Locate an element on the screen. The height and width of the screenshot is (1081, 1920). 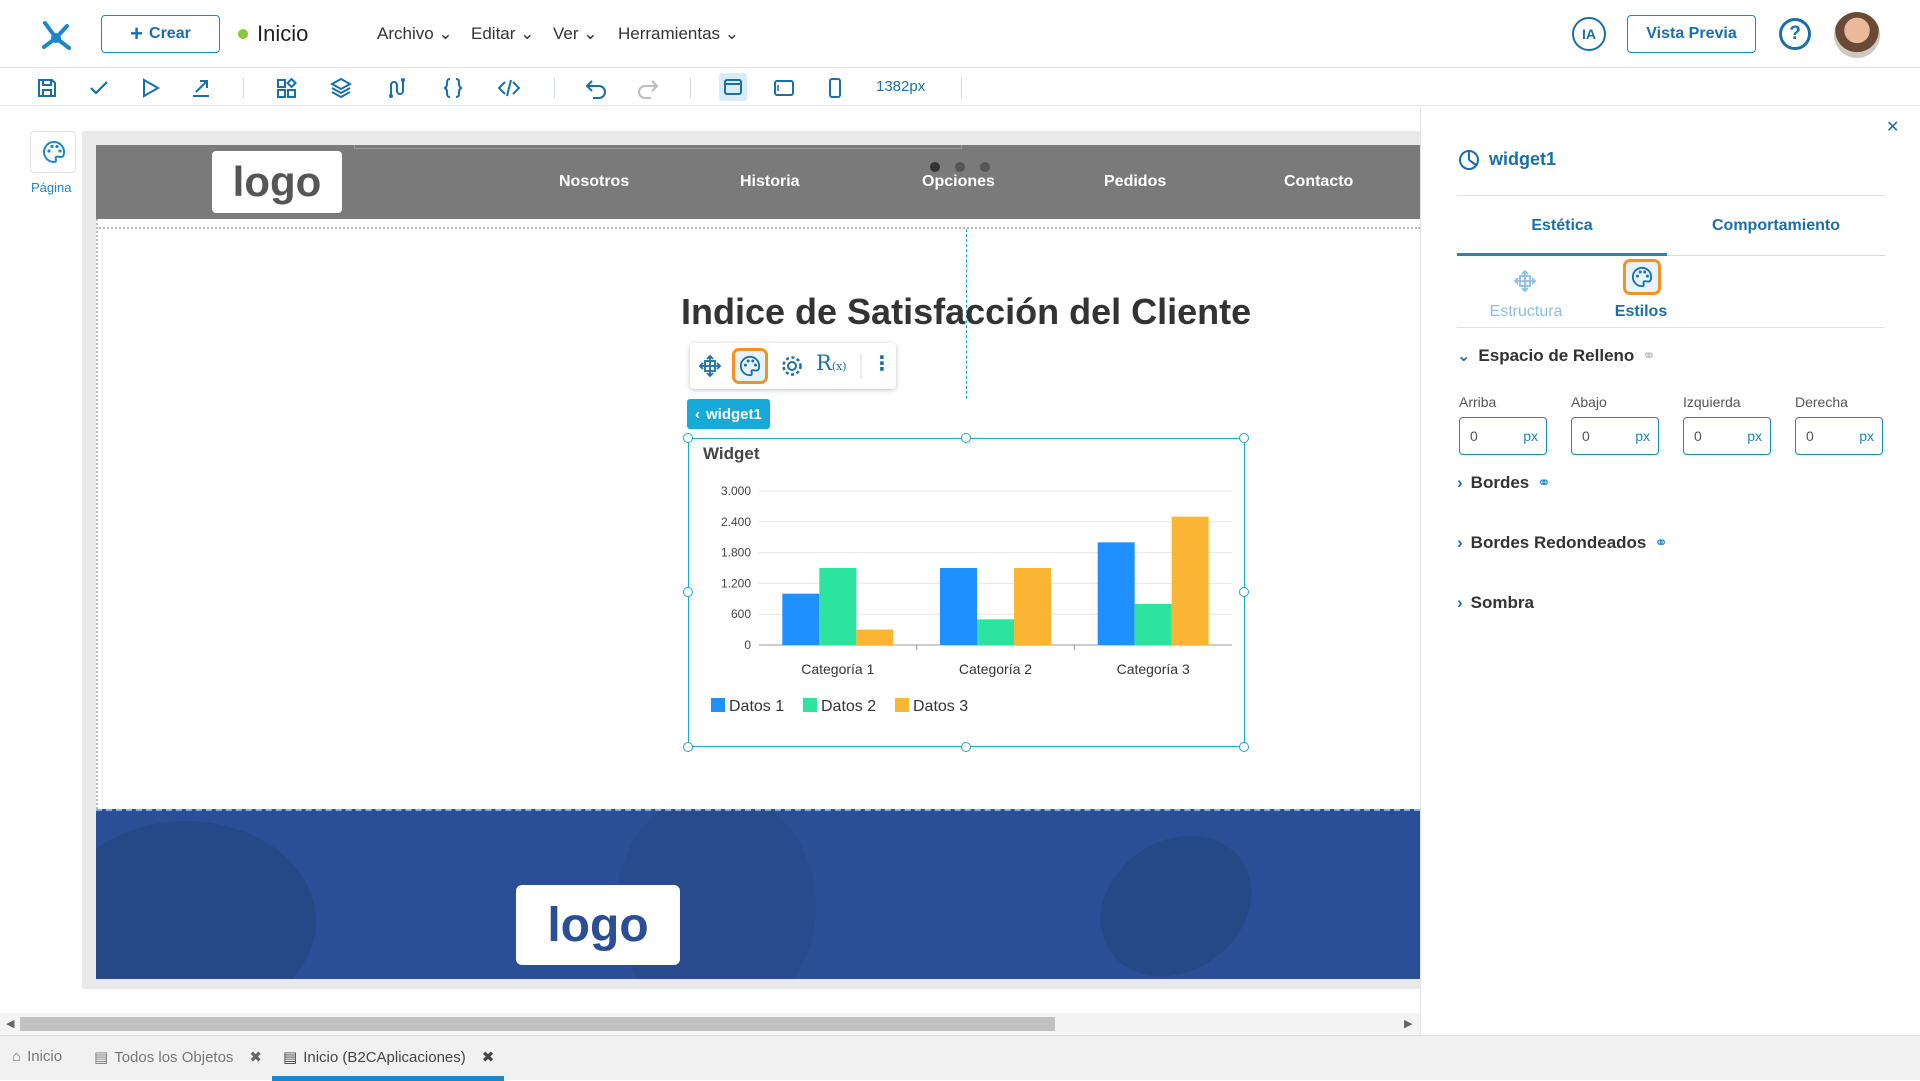
menu-editar: Editar ⌄ is located at coordinates (502, 34).